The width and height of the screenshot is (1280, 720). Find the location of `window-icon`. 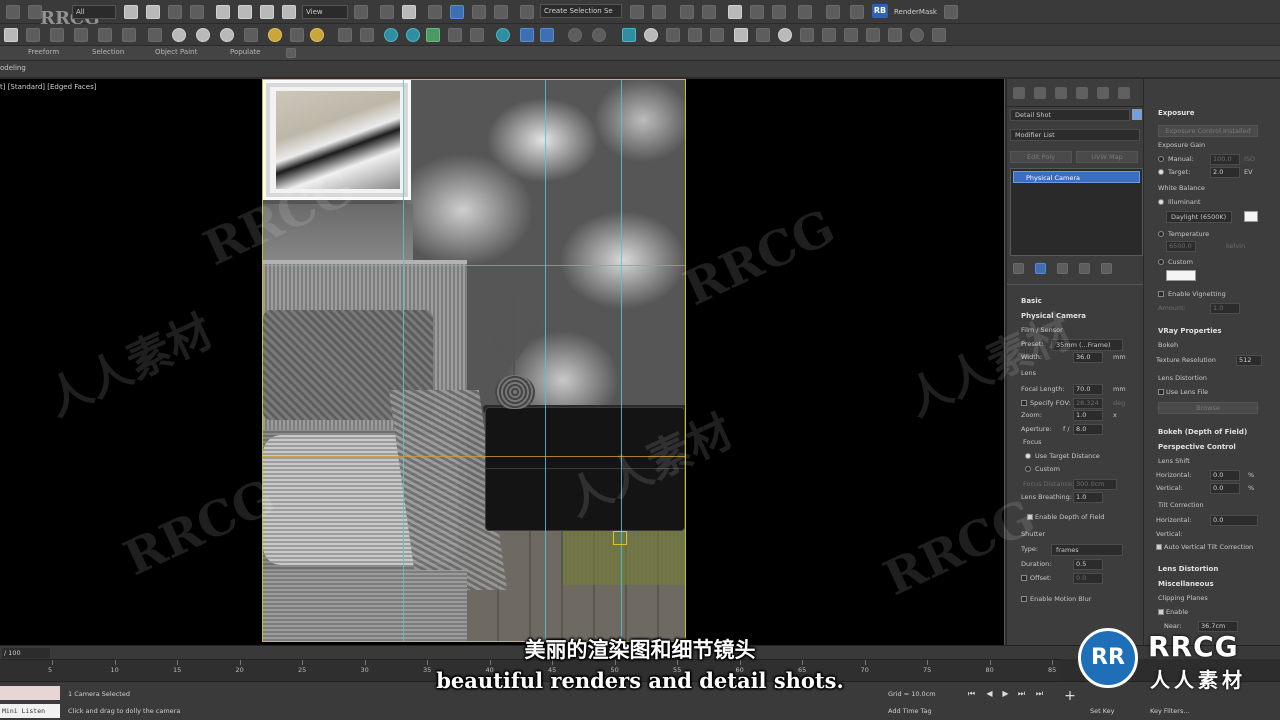

window-icon is located at coordinates (873, 35).